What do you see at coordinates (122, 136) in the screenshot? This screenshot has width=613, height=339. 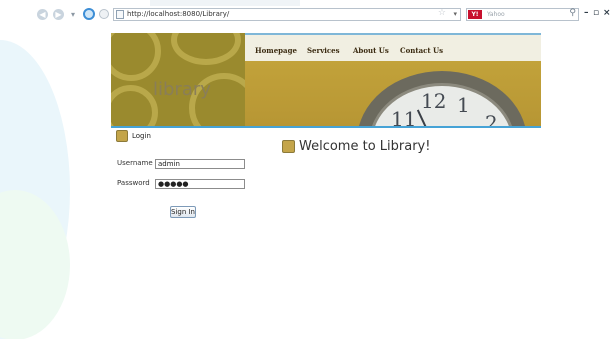 I see `login-icon` at bounding box center [122, 136].